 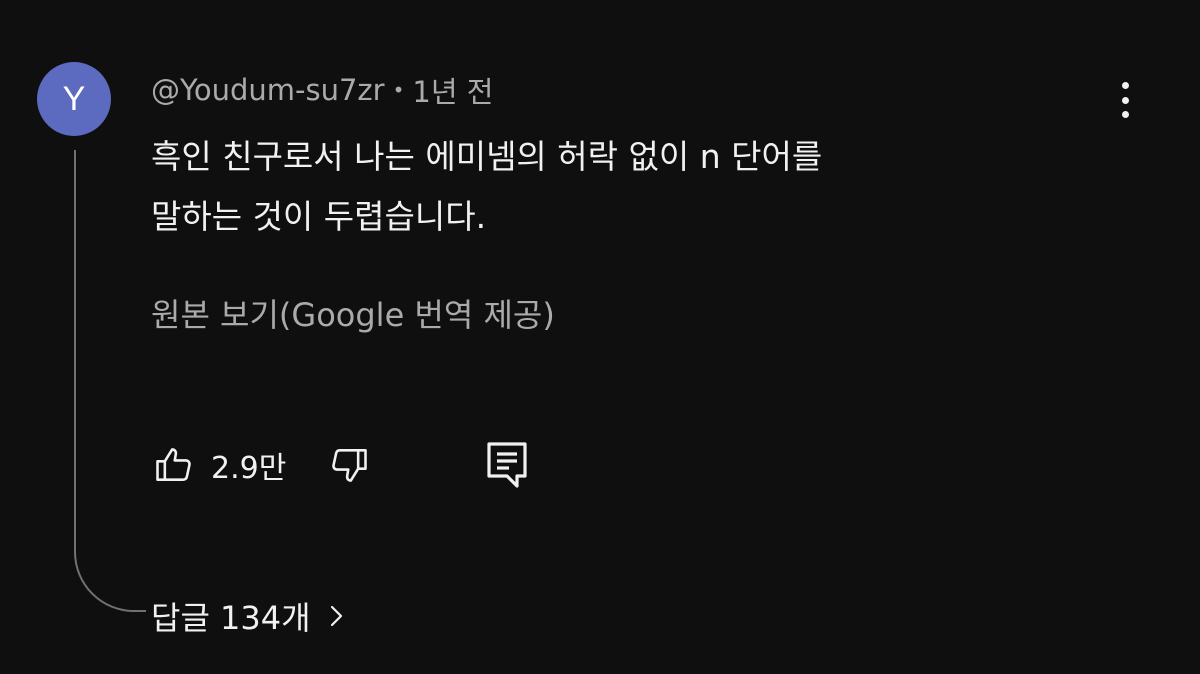 I want to click on view-replies-button: 답글 134개, so click(x=248, y=616).